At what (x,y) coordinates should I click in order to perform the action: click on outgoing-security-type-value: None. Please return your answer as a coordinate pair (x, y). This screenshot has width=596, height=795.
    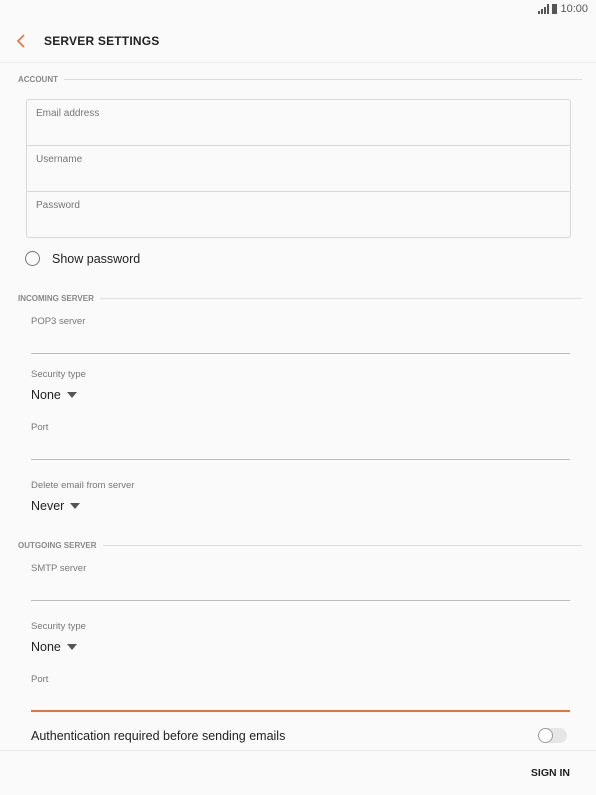
    Looking at the image, I should click on (46, 647).